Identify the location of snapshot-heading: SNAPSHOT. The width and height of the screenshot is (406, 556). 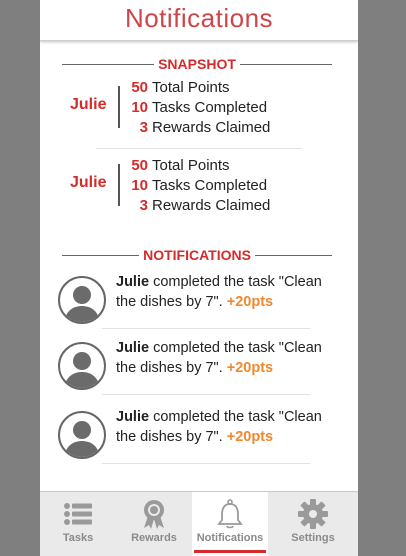
(197, 64).